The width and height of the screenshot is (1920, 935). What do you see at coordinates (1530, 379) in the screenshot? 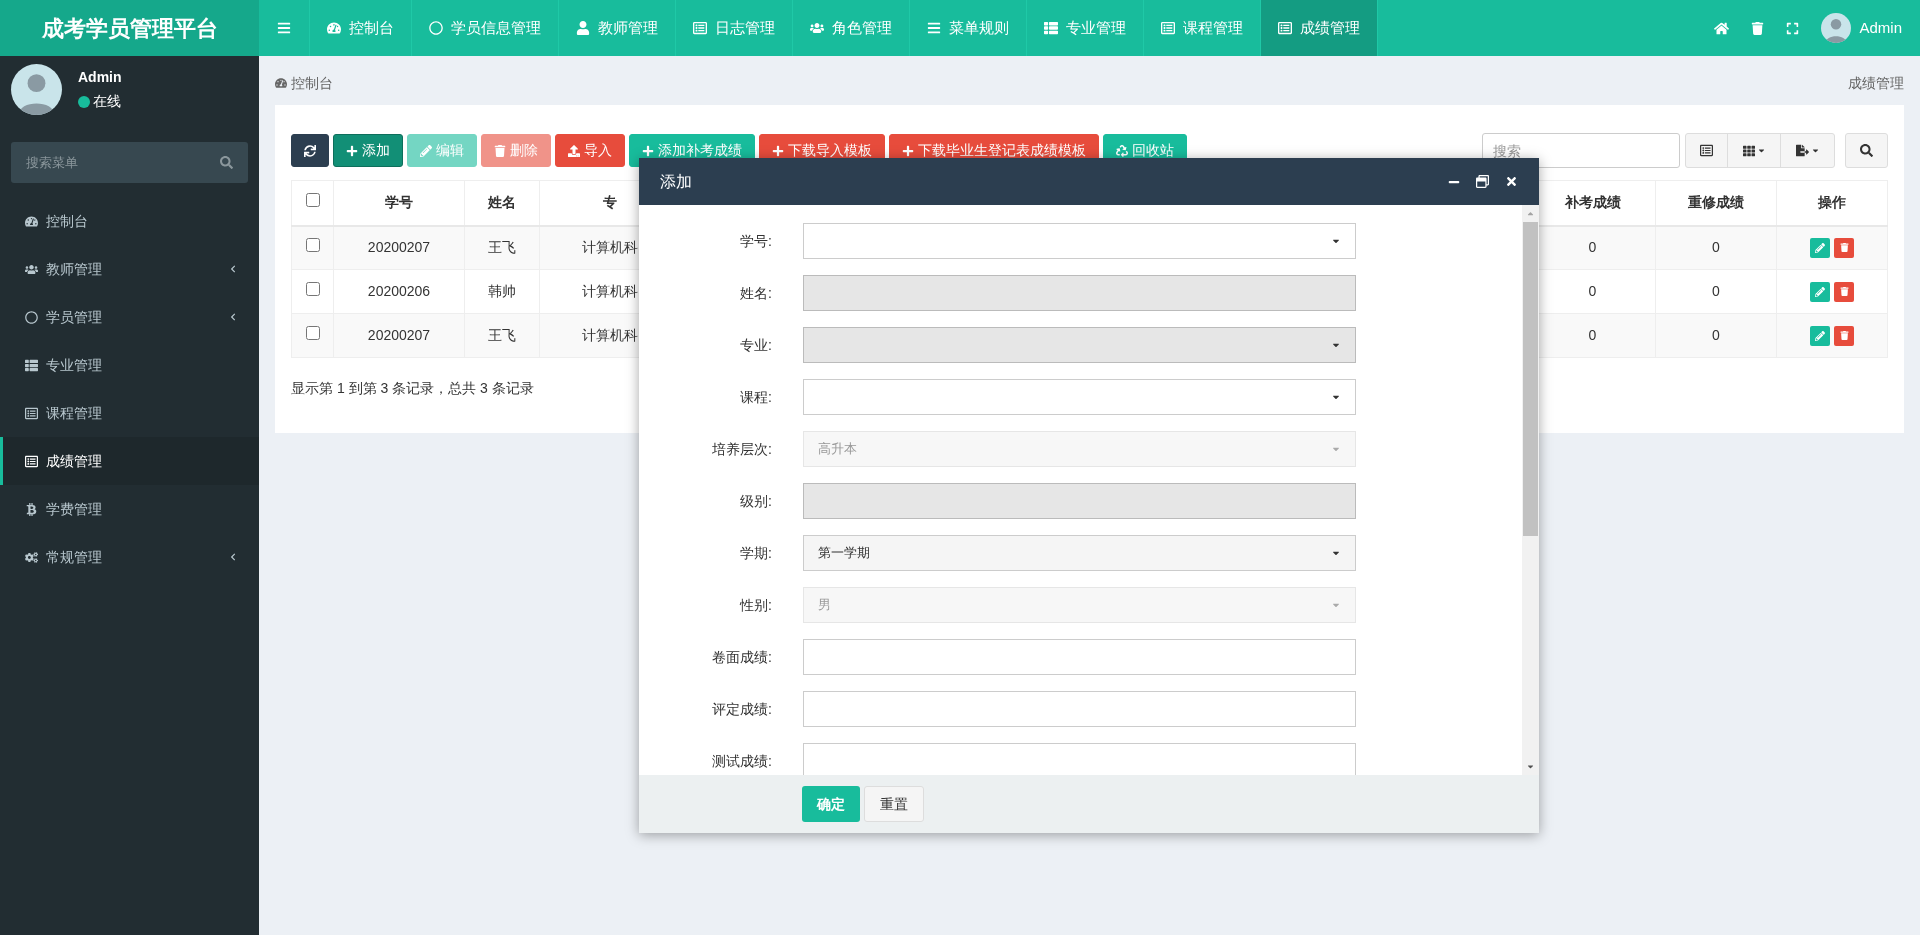
I see `scrollbar-thumb` at bounding box center [1530, 379].